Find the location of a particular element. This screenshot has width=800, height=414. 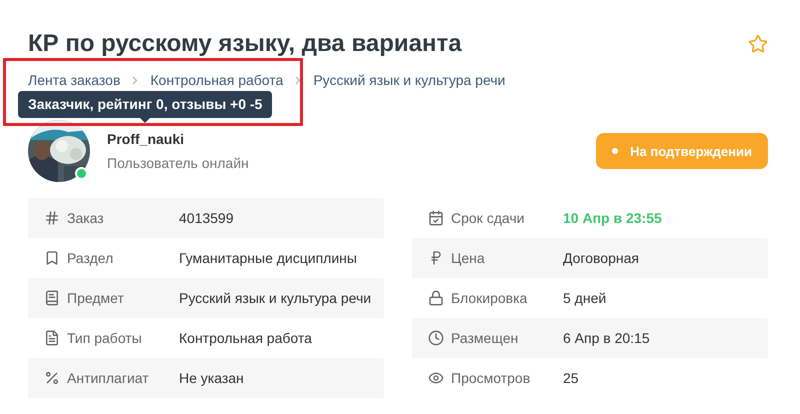

page-title: КР по русскому языку, два варианта is located at coordinates (245, 44).